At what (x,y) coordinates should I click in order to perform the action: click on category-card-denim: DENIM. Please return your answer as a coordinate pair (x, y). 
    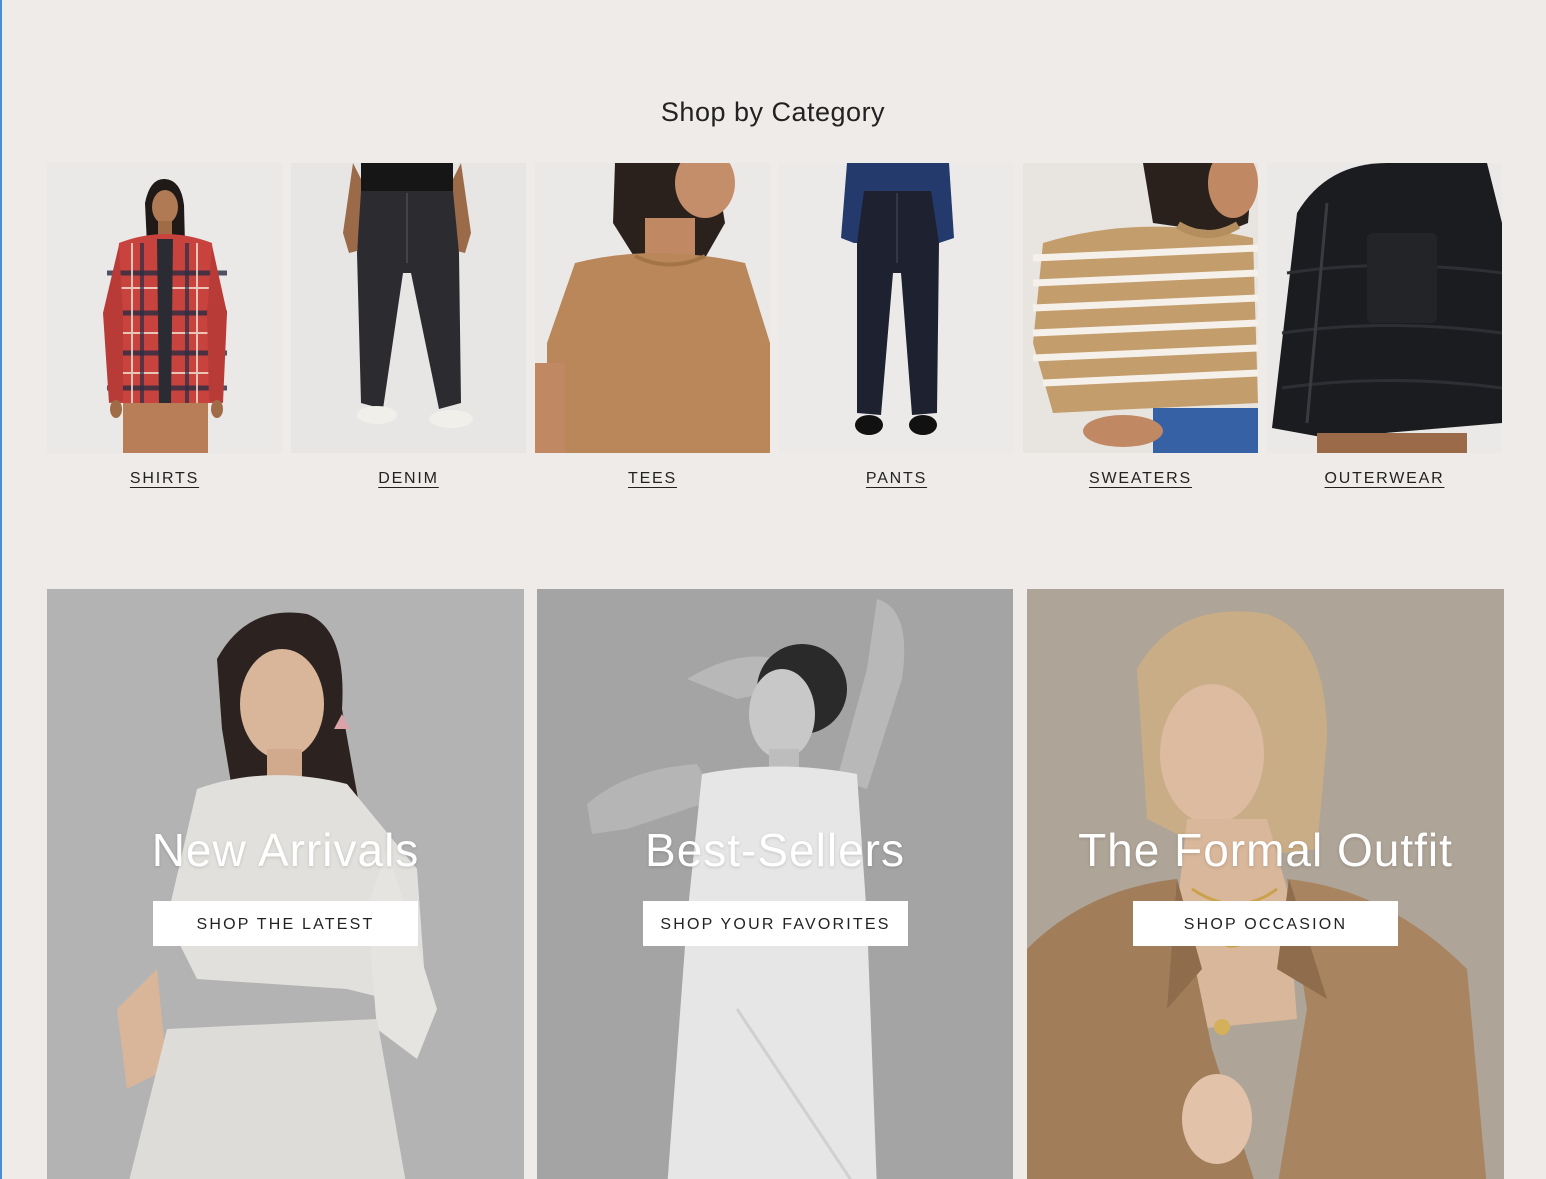
    Looking at the image, I should click on (408, 325).